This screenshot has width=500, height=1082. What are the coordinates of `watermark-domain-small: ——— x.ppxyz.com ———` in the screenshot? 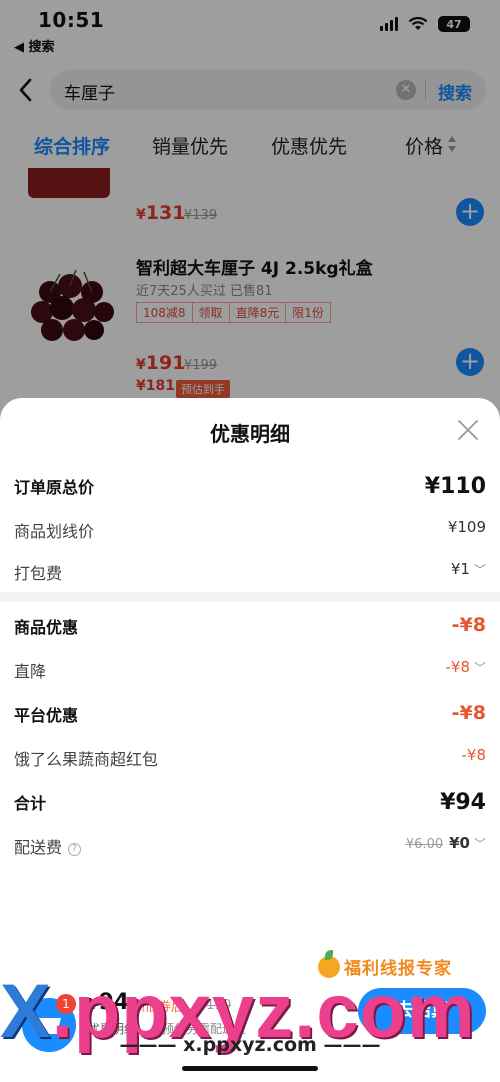 It's located at (250, 1045).